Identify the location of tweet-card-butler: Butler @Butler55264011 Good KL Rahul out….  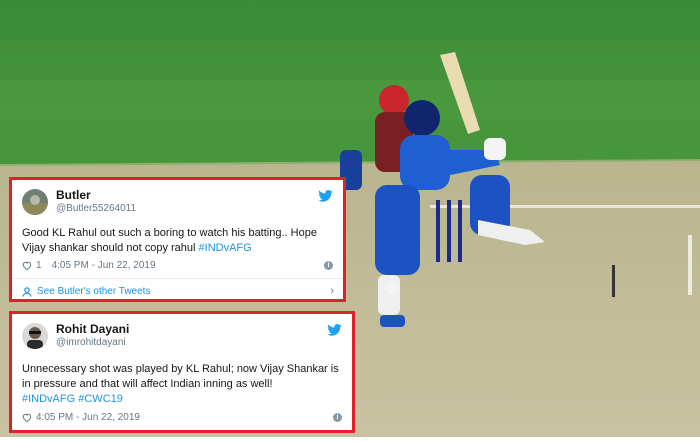
(177, 239).